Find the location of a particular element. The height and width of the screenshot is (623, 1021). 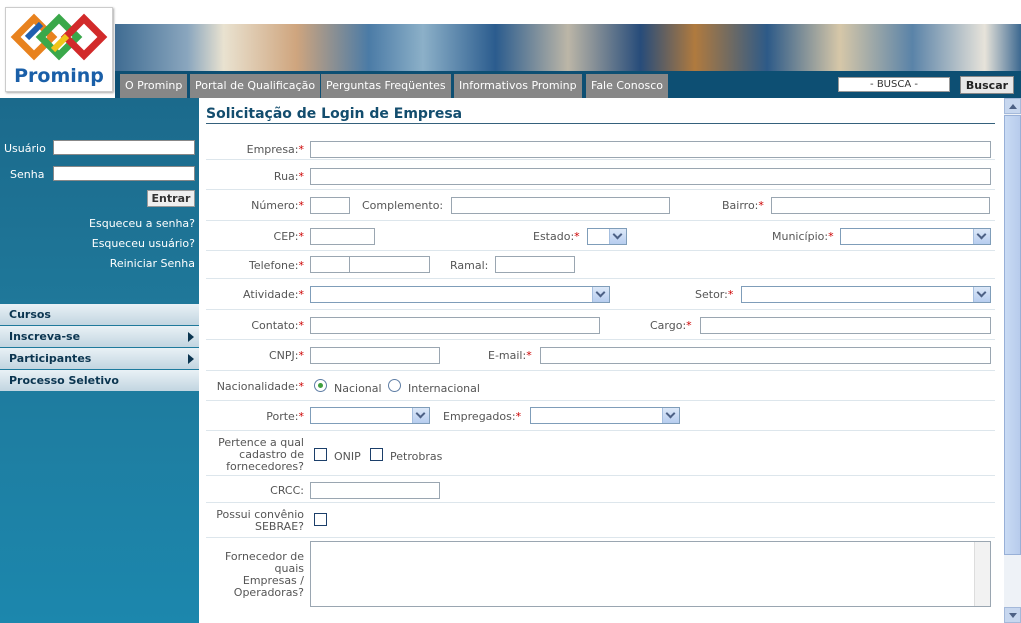

password-label: Senha is located at coordinates (27, 174).